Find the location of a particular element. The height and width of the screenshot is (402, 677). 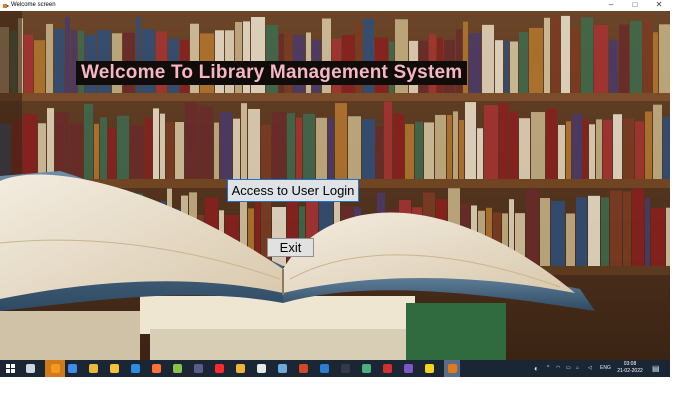

minimize-button: – is located at coordinates (611, 5).